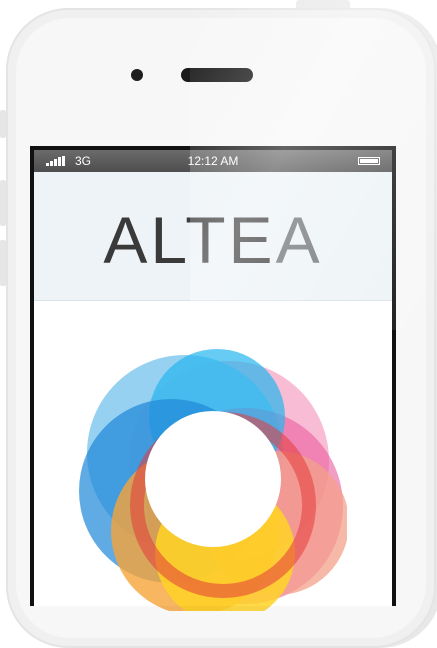 This screenshot has height=648, width=437. I want to click on earpiece-speaker, so click(217, 75).